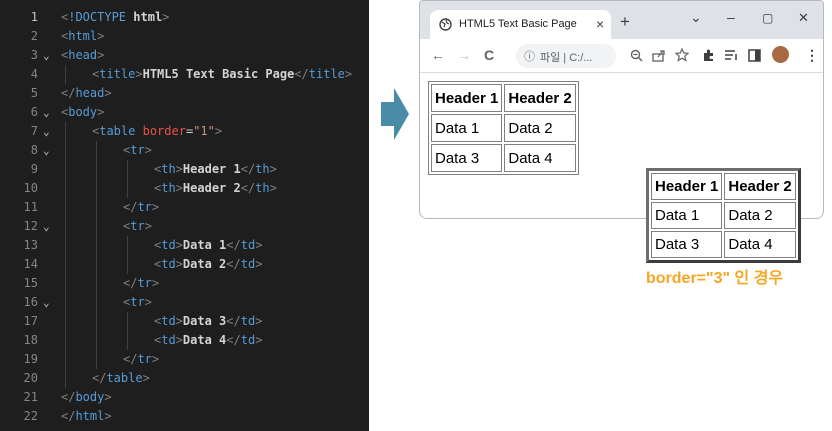 Image resolution: width=832 pixels, height=431 pixels. What do you see at coordinates (529, 56) in the screenshot?
I see `info-icon: ⓘ` at bounding box center [529, 56].